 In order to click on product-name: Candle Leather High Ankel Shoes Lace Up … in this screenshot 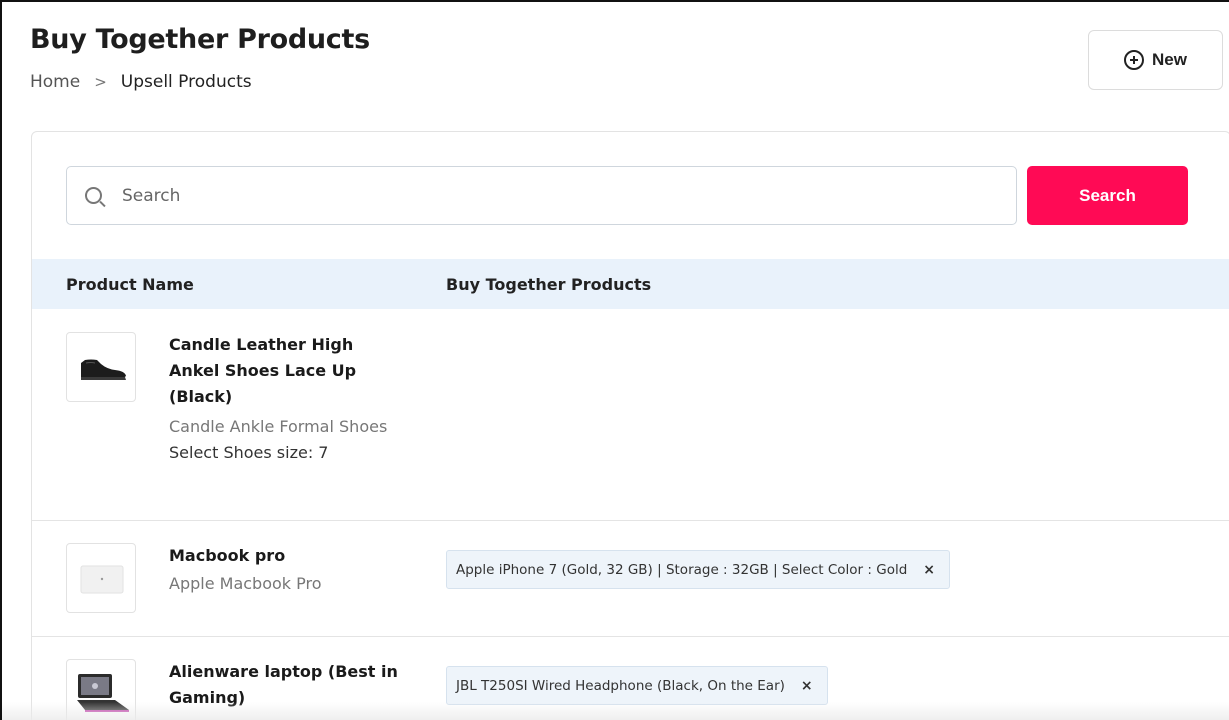, I will do `click(284, 371)`.